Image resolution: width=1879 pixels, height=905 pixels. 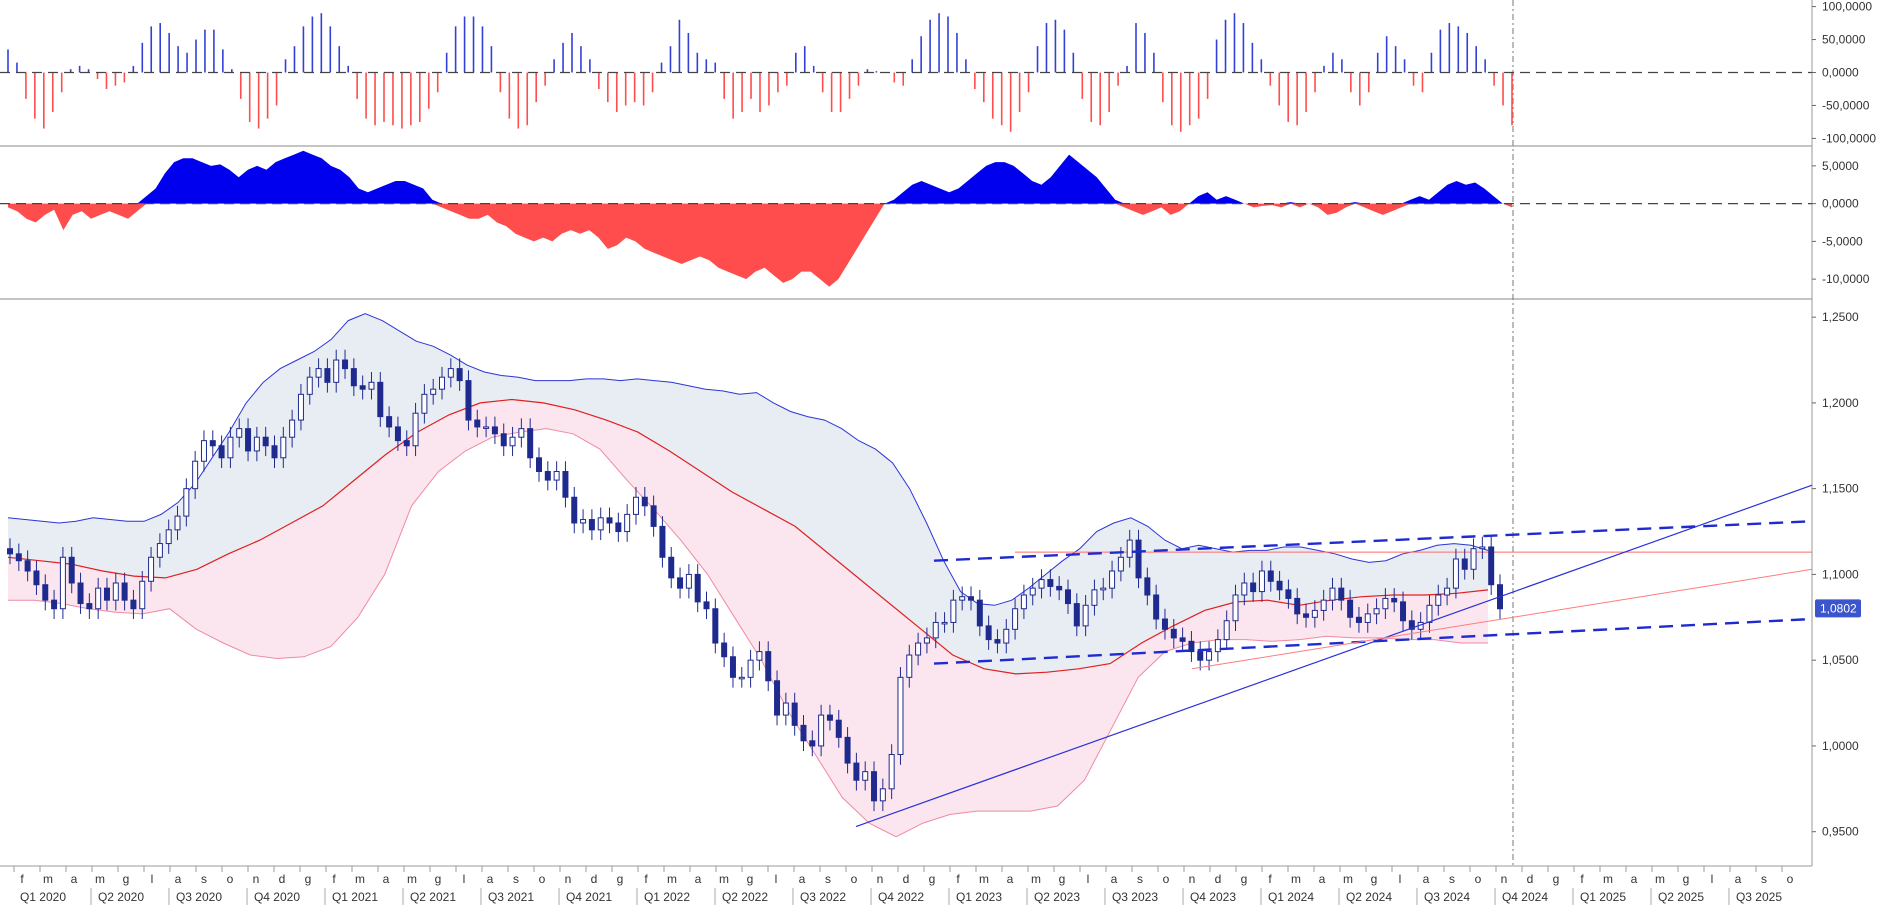 What do you see at coordinates (760, 245) in the screenshot?
I see `oscillator-area-negative` at bounding box center [760, 245].